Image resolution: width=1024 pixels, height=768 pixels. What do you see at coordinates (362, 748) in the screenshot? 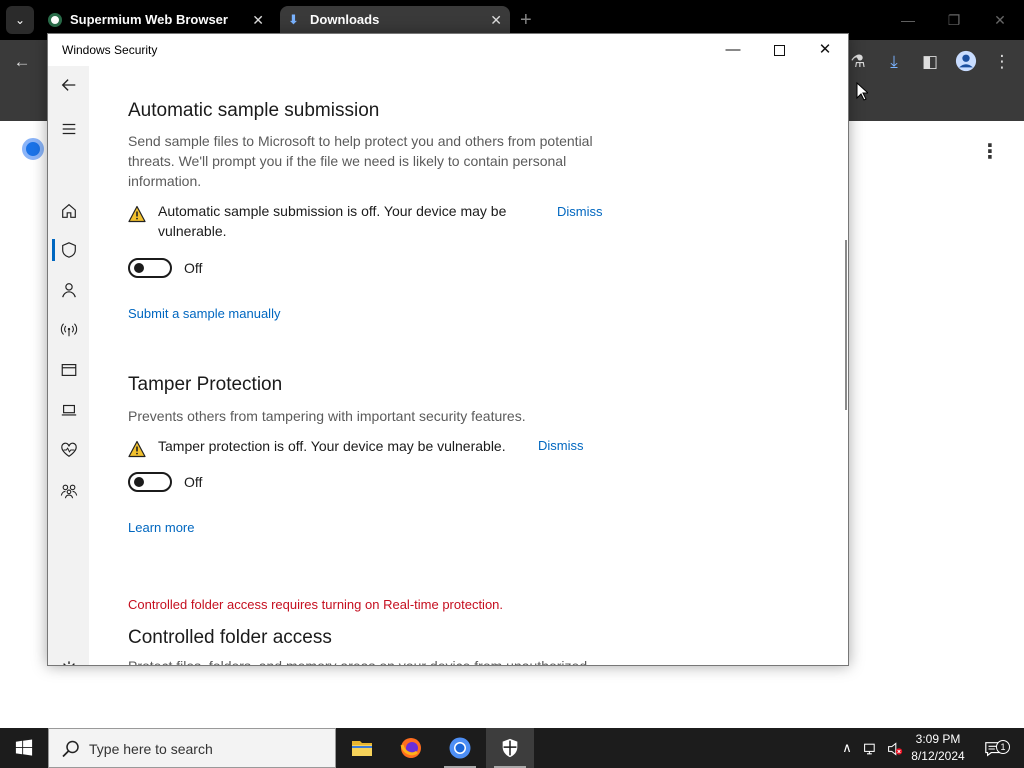
I see `file-explorer-icon` at bounding box center [362, 748].